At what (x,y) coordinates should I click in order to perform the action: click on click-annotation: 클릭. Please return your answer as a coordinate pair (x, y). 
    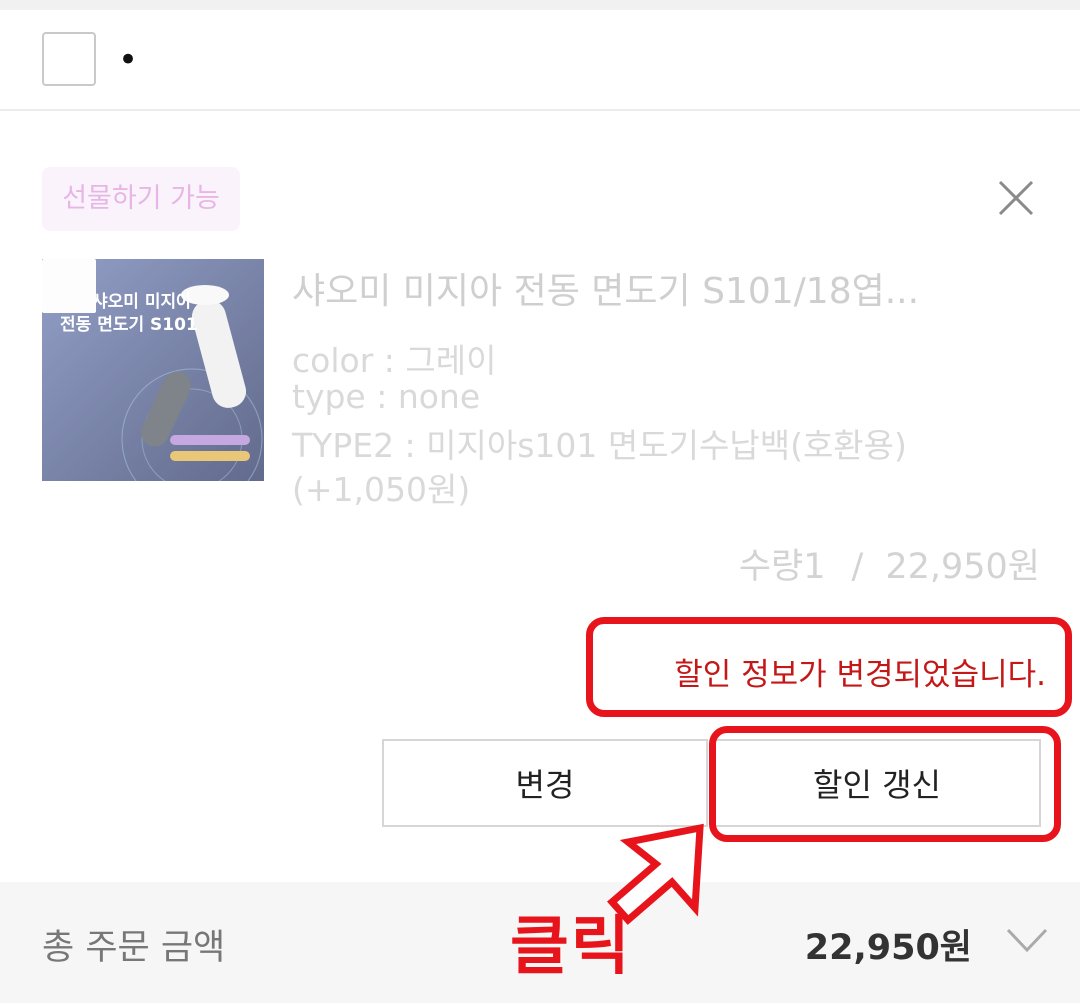
    Looking at the image, I should click on (571, 947).